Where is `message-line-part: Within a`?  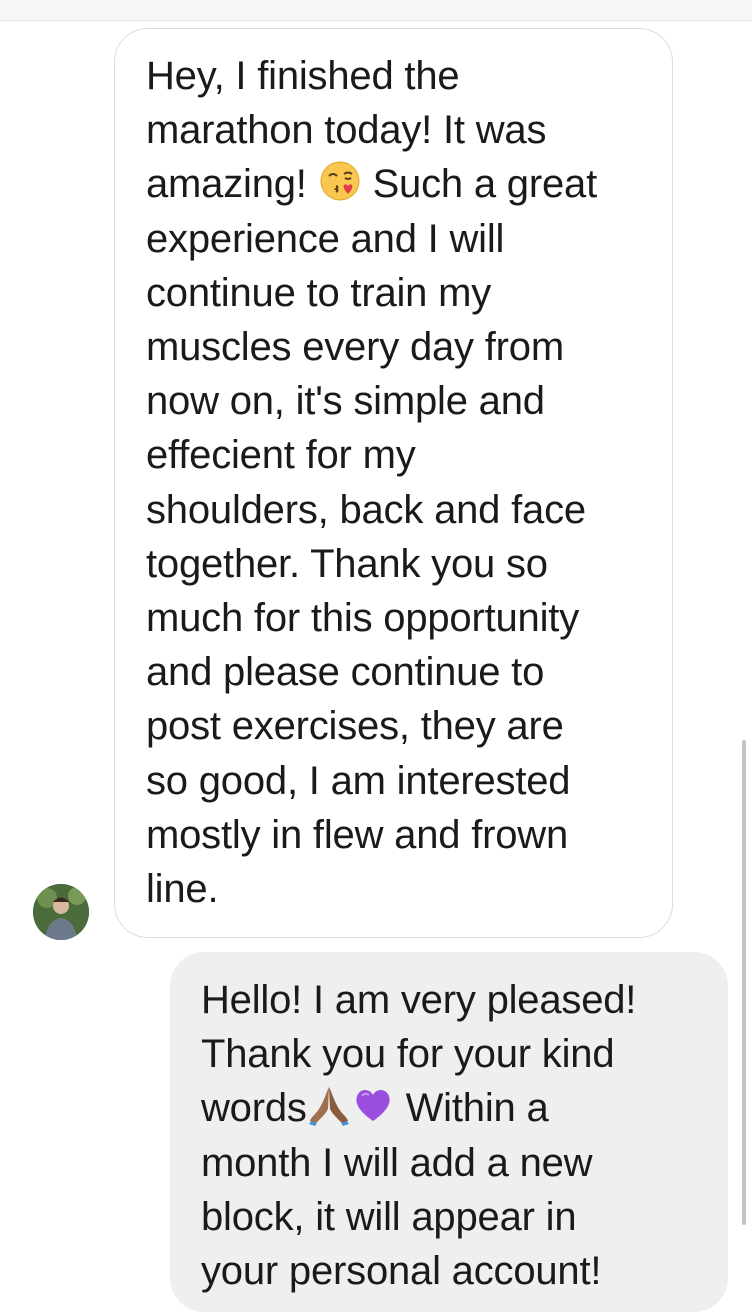
message-line-part: Within a is located at coordinates (477, 1108).